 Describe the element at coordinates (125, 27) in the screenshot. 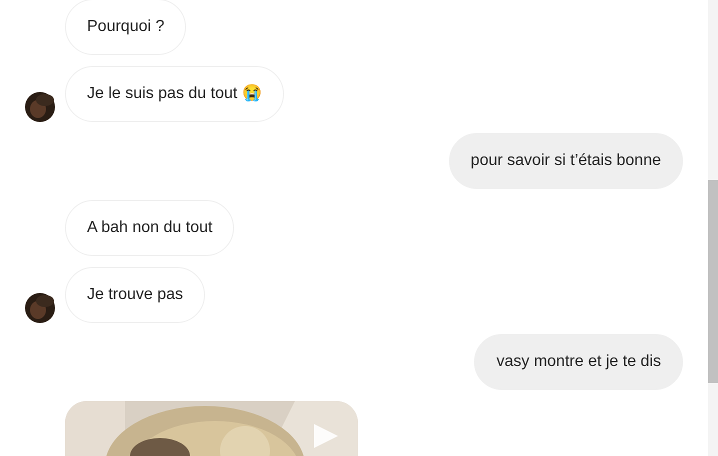

I see `message-bubble: Pourquoi ?` at that location.